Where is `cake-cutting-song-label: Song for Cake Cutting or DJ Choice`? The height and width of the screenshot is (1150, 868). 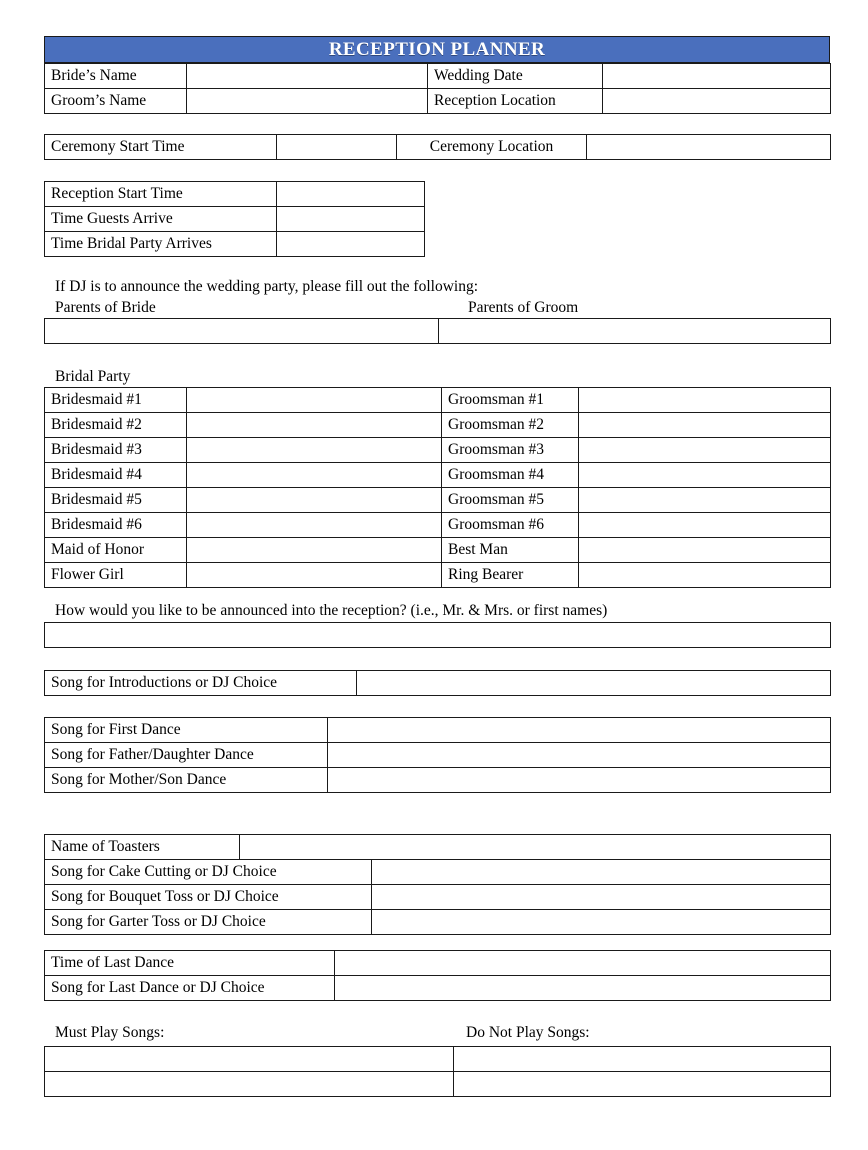 cake-cutting-song-label: Song for Cake Cutting or DJ Choice is located at coordinates (208, 872).